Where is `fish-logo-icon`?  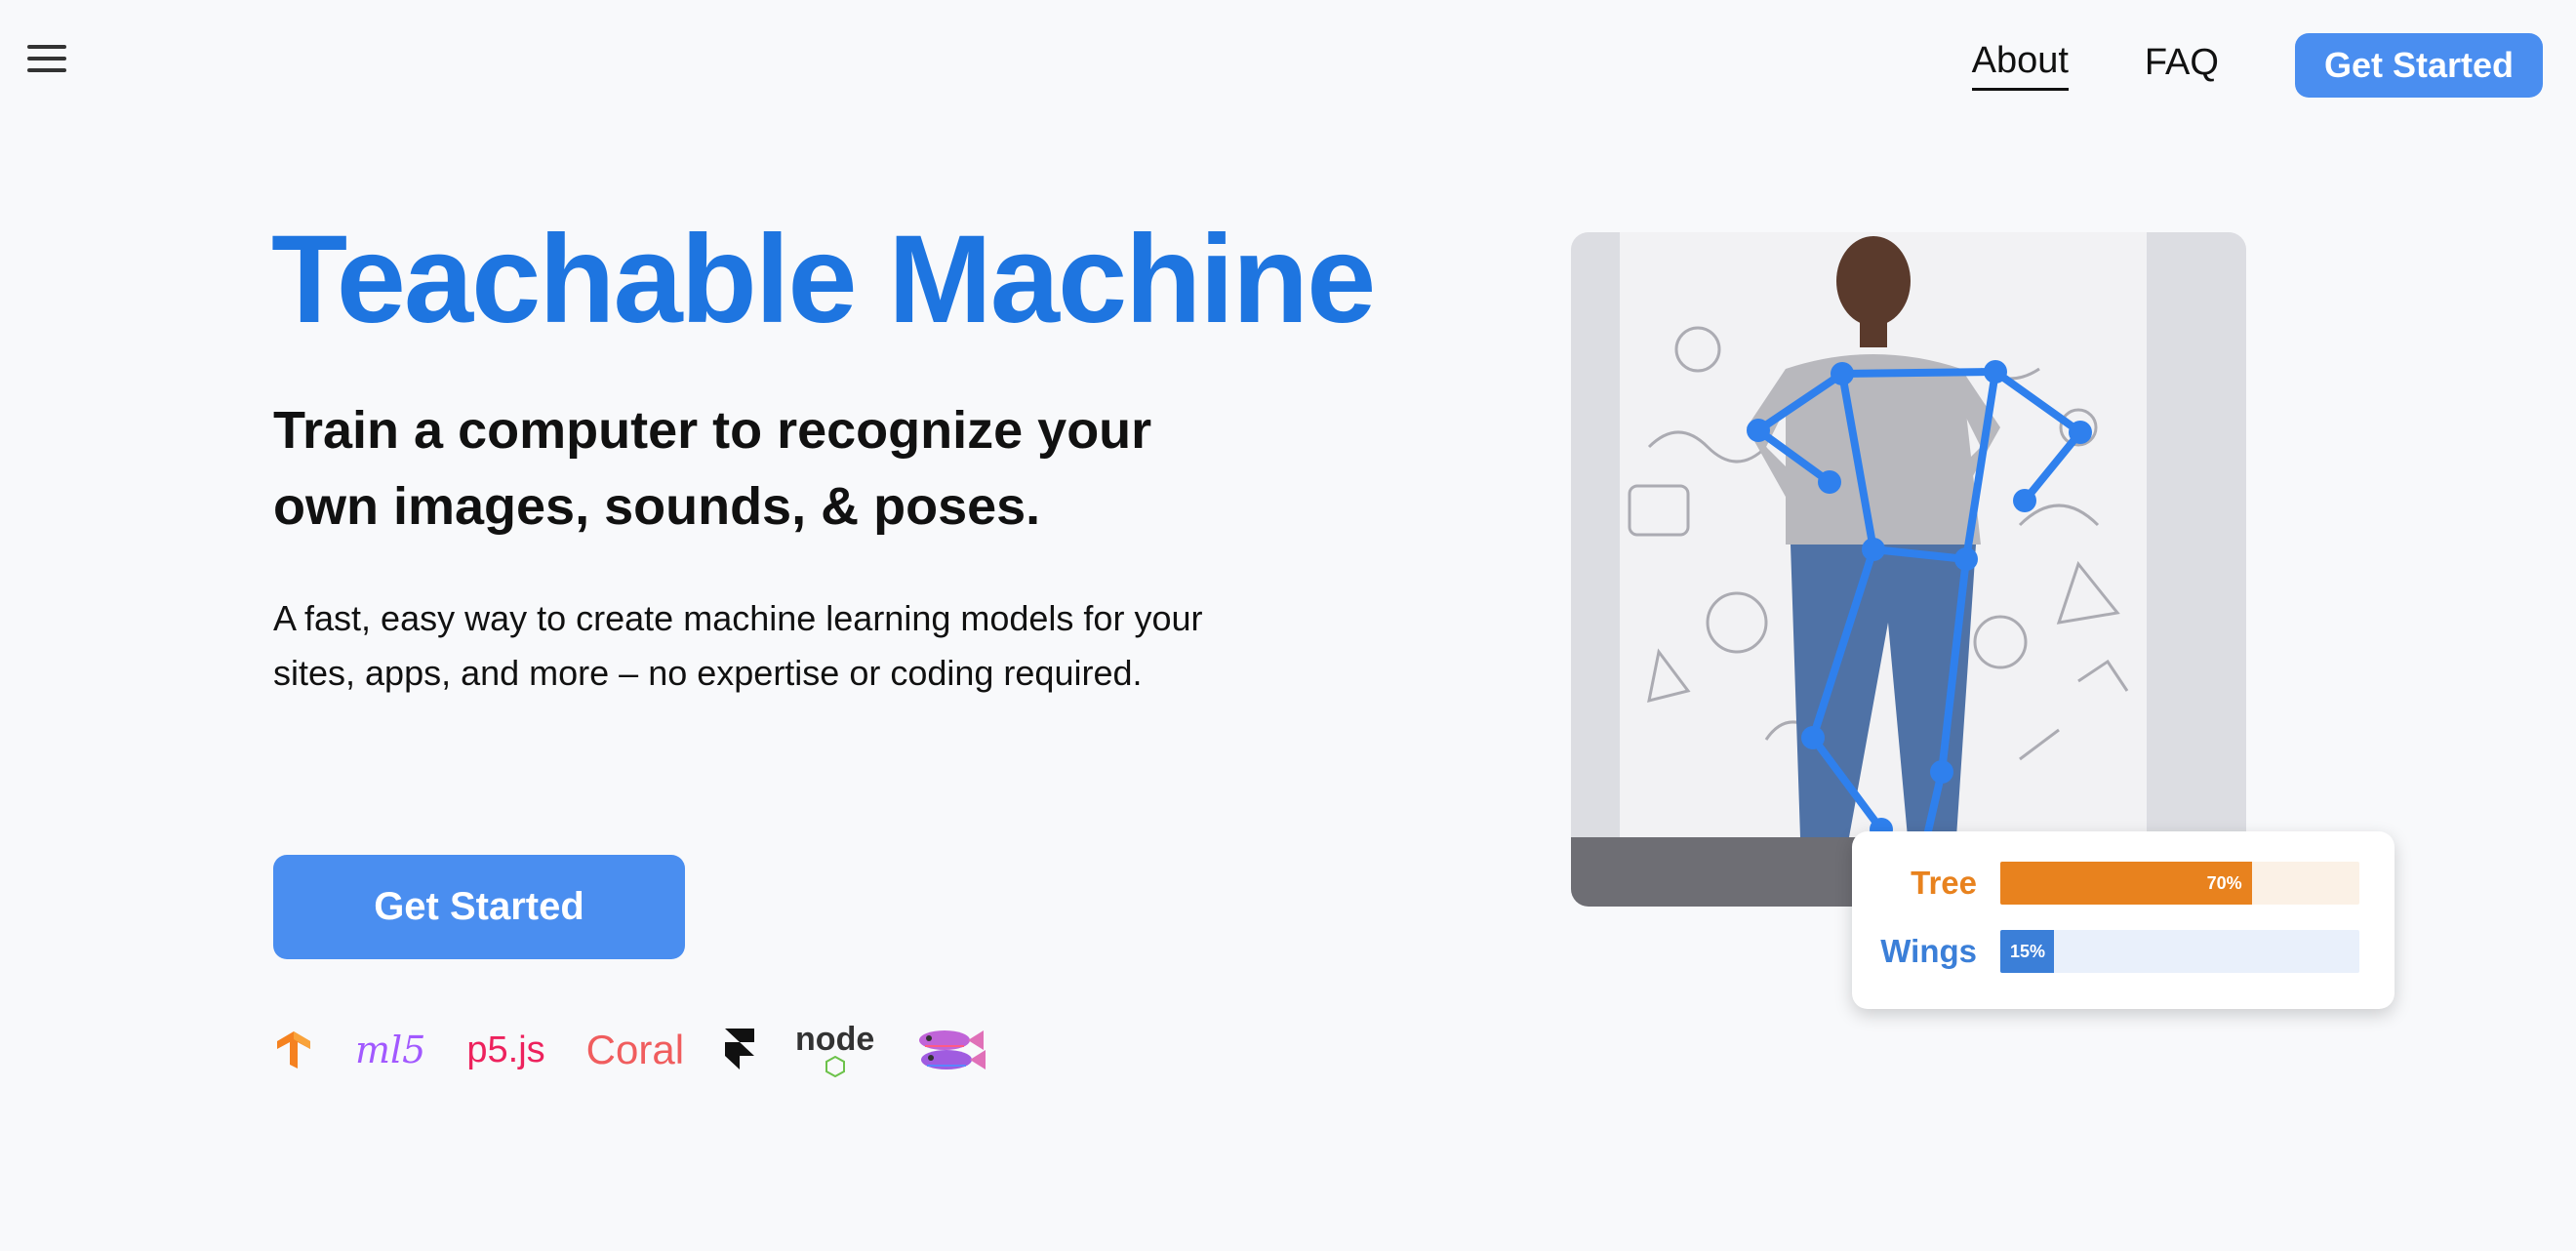
fish-logo-icon is located at coordinates (950, 1050).